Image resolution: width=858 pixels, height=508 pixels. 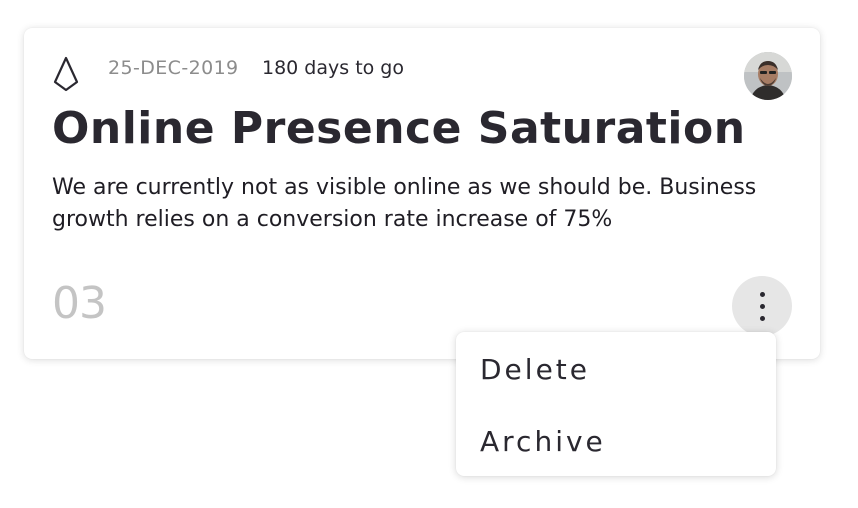 What do you see at coordinates (543, 442) in the screenshot?
I see `menu-item-archive: Archive` at bounding box center [543, 442].